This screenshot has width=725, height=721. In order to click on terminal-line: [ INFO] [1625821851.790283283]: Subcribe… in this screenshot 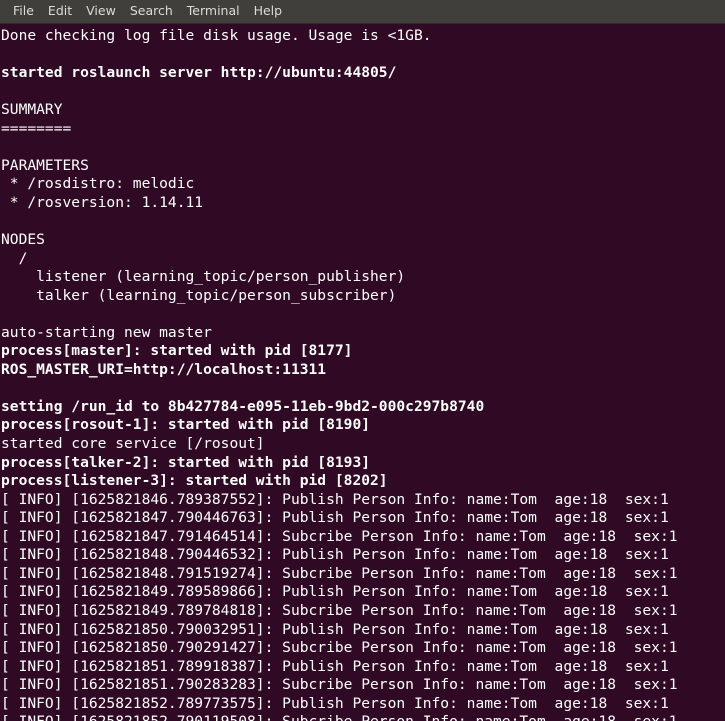, I will do `click(339, 685)`.